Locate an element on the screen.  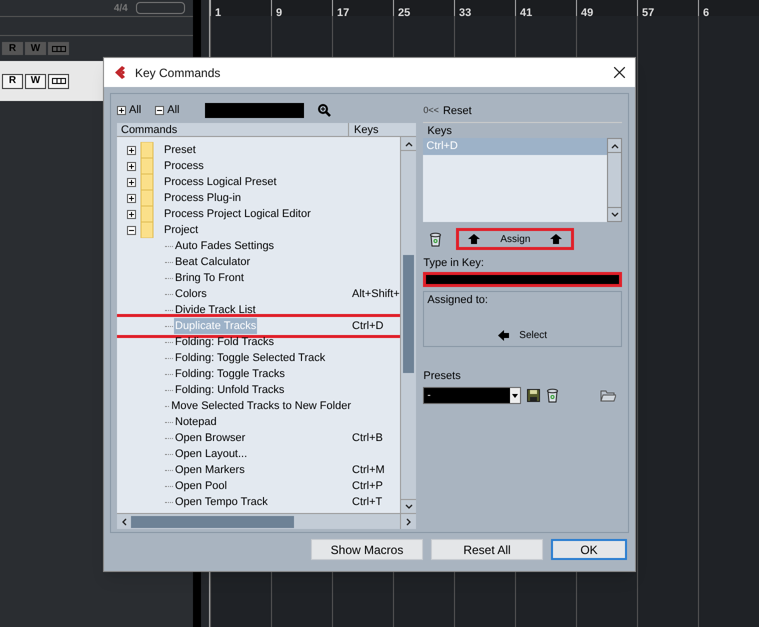
command-folder: Project is located at coordinates (181, 230).